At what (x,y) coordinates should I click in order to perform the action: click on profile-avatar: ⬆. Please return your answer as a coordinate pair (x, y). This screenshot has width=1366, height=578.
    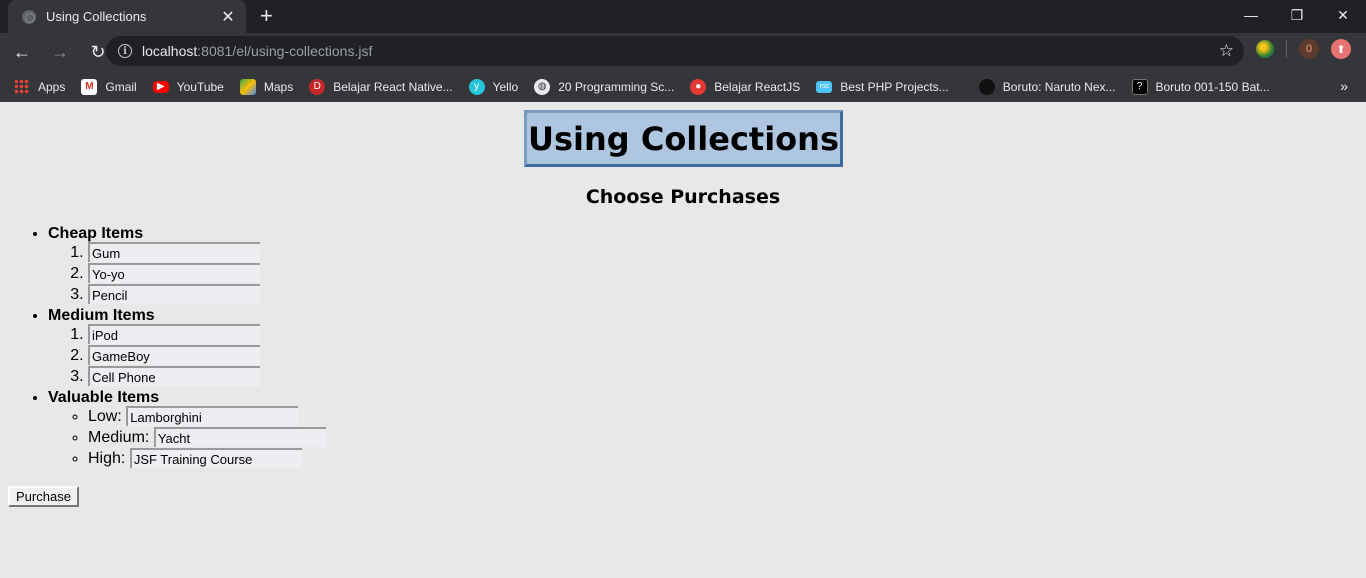
    Looking at the image, I should click on (1341, 49).